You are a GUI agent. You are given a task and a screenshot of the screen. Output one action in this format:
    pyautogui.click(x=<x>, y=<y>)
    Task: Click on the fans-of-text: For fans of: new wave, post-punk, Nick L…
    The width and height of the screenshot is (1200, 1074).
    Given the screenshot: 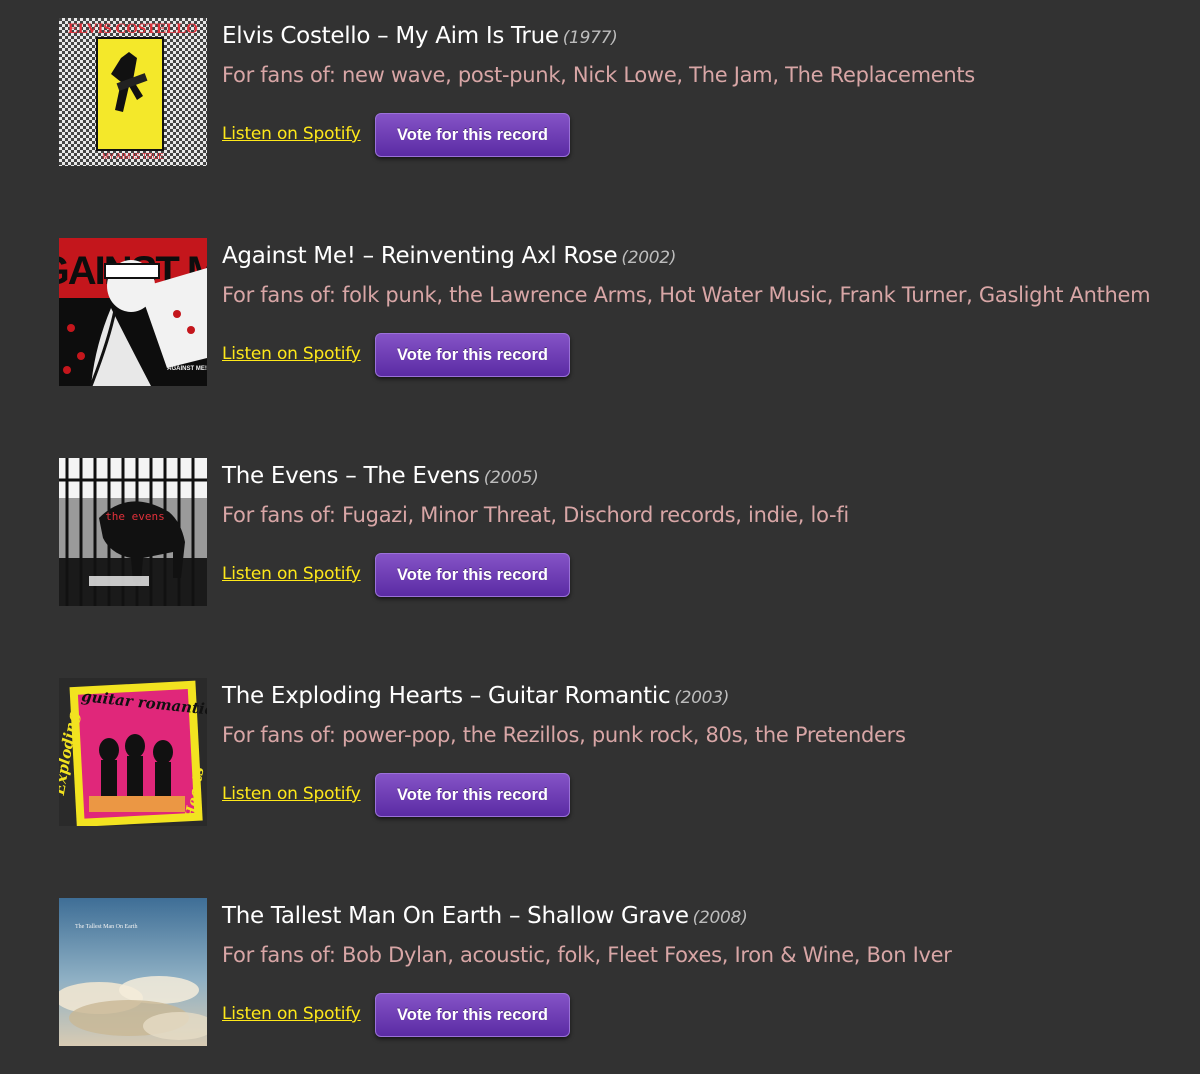 What is the action you would take?
    pyautogui.click(x=598, y=75)
    